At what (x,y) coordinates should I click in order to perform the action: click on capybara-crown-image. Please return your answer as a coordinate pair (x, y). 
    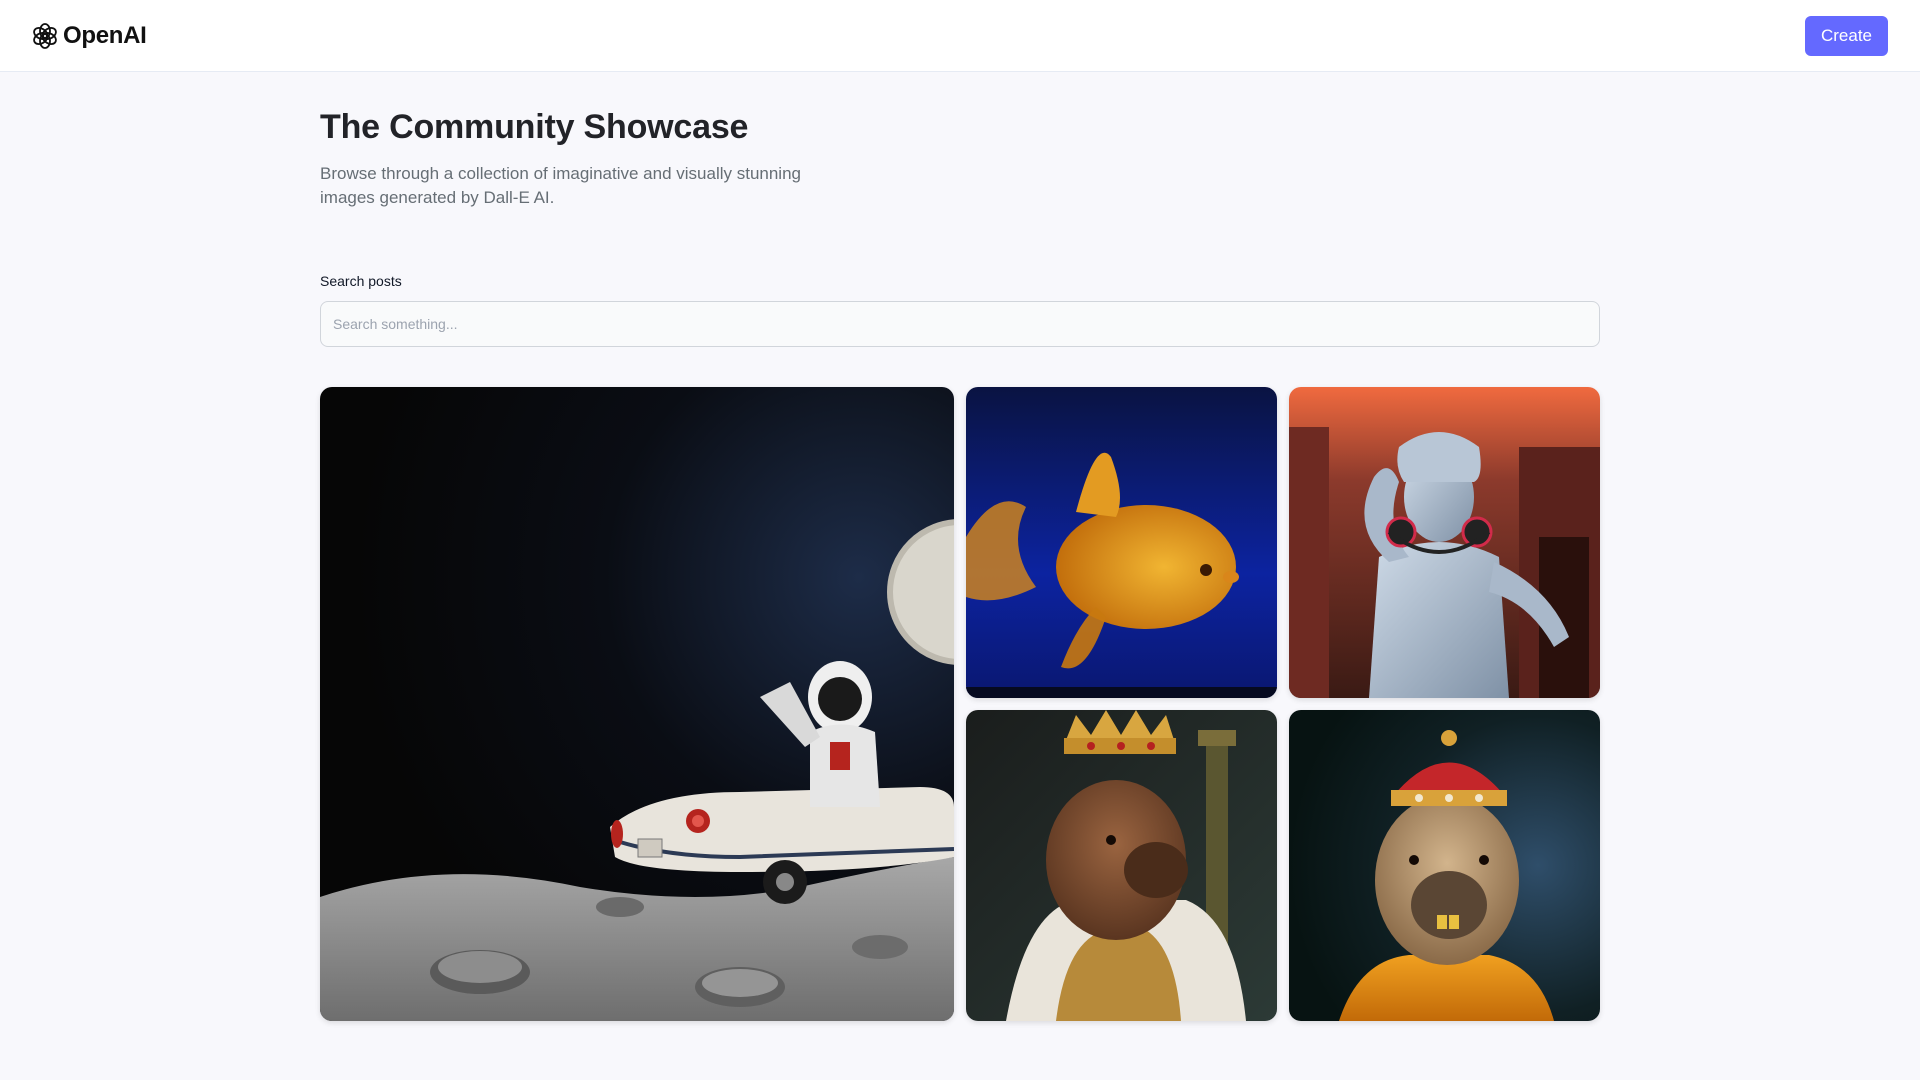
    Looking at the image, I should click on (1444, 865).